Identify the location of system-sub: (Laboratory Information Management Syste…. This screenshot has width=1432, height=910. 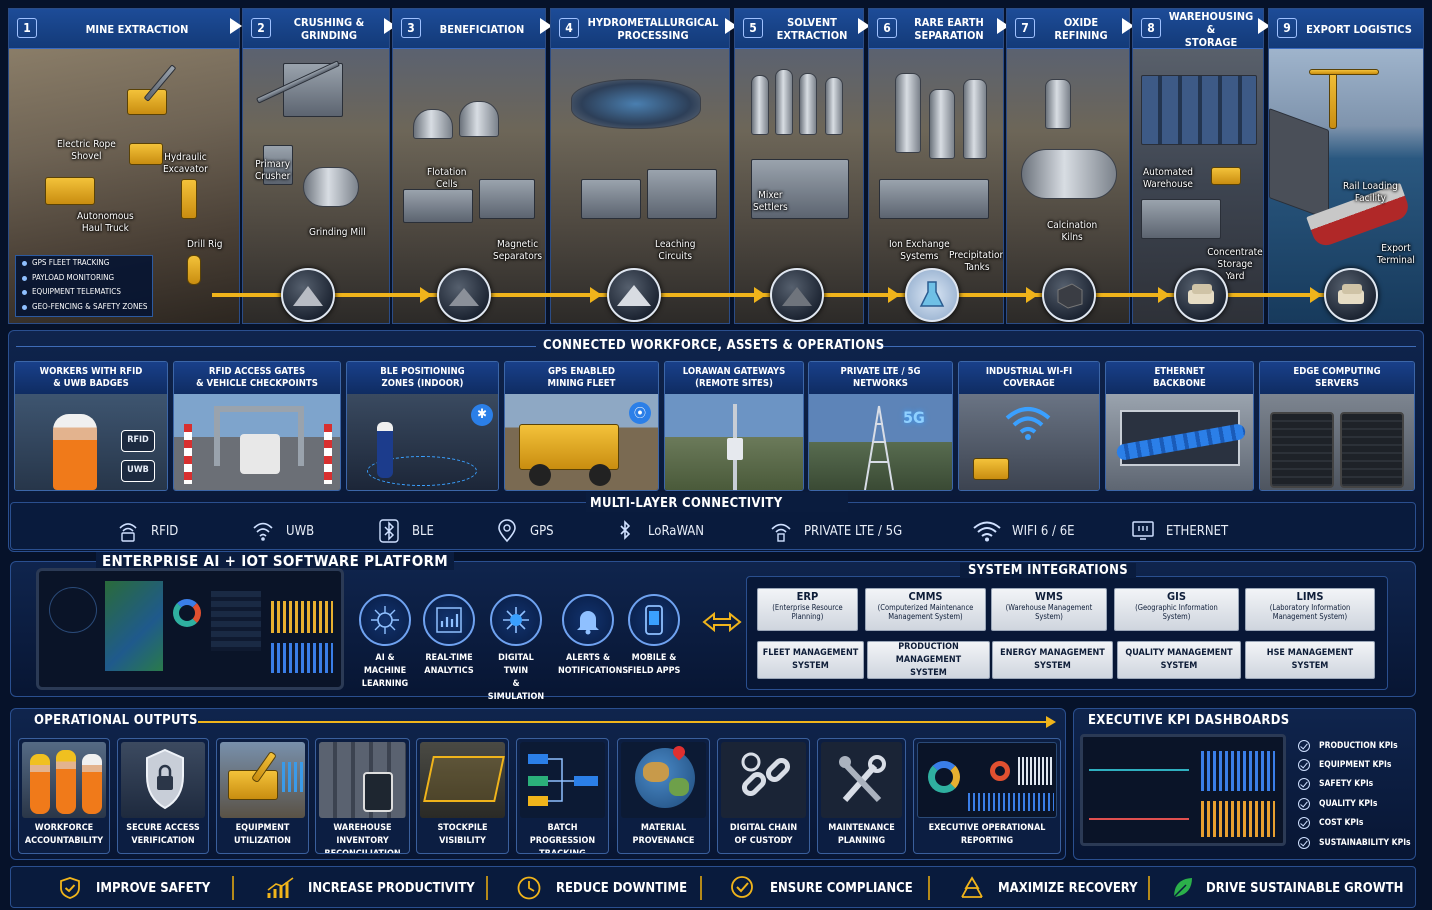
(1310, 612).